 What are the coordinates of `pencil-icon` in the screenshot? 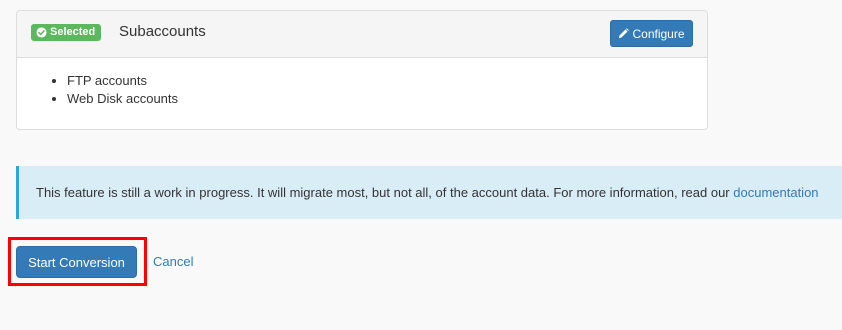 It's located at (624, 33).